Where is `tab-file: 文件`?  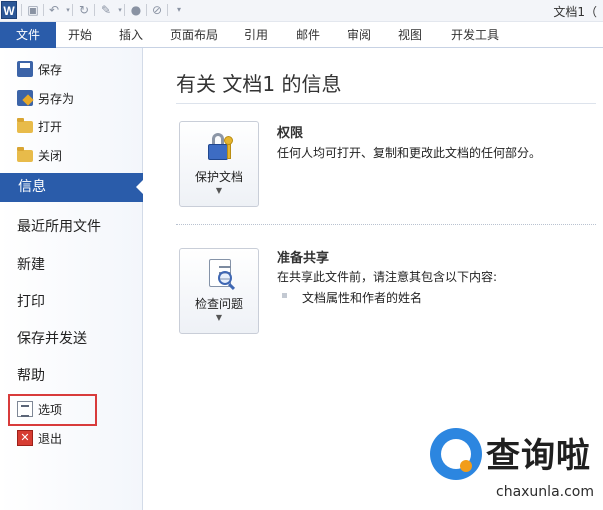
tab-file: 文件 is located at coordinates (28, 35).